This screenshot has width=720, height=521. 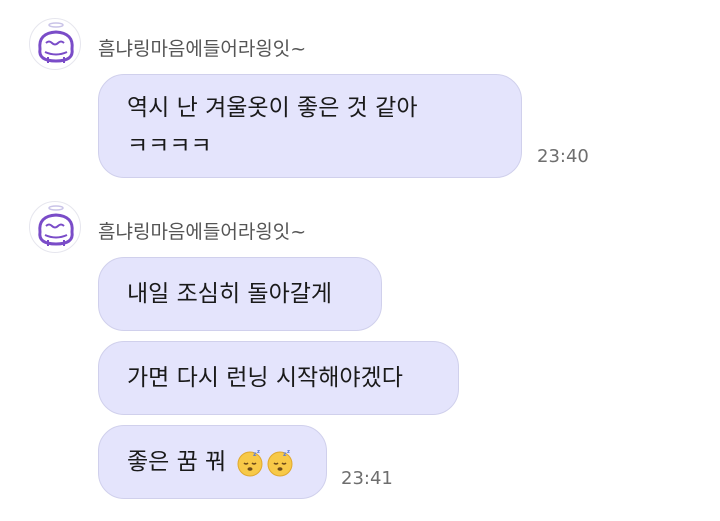 I want to click on message-timestamp: 23:41, so click(x=367, y=478).